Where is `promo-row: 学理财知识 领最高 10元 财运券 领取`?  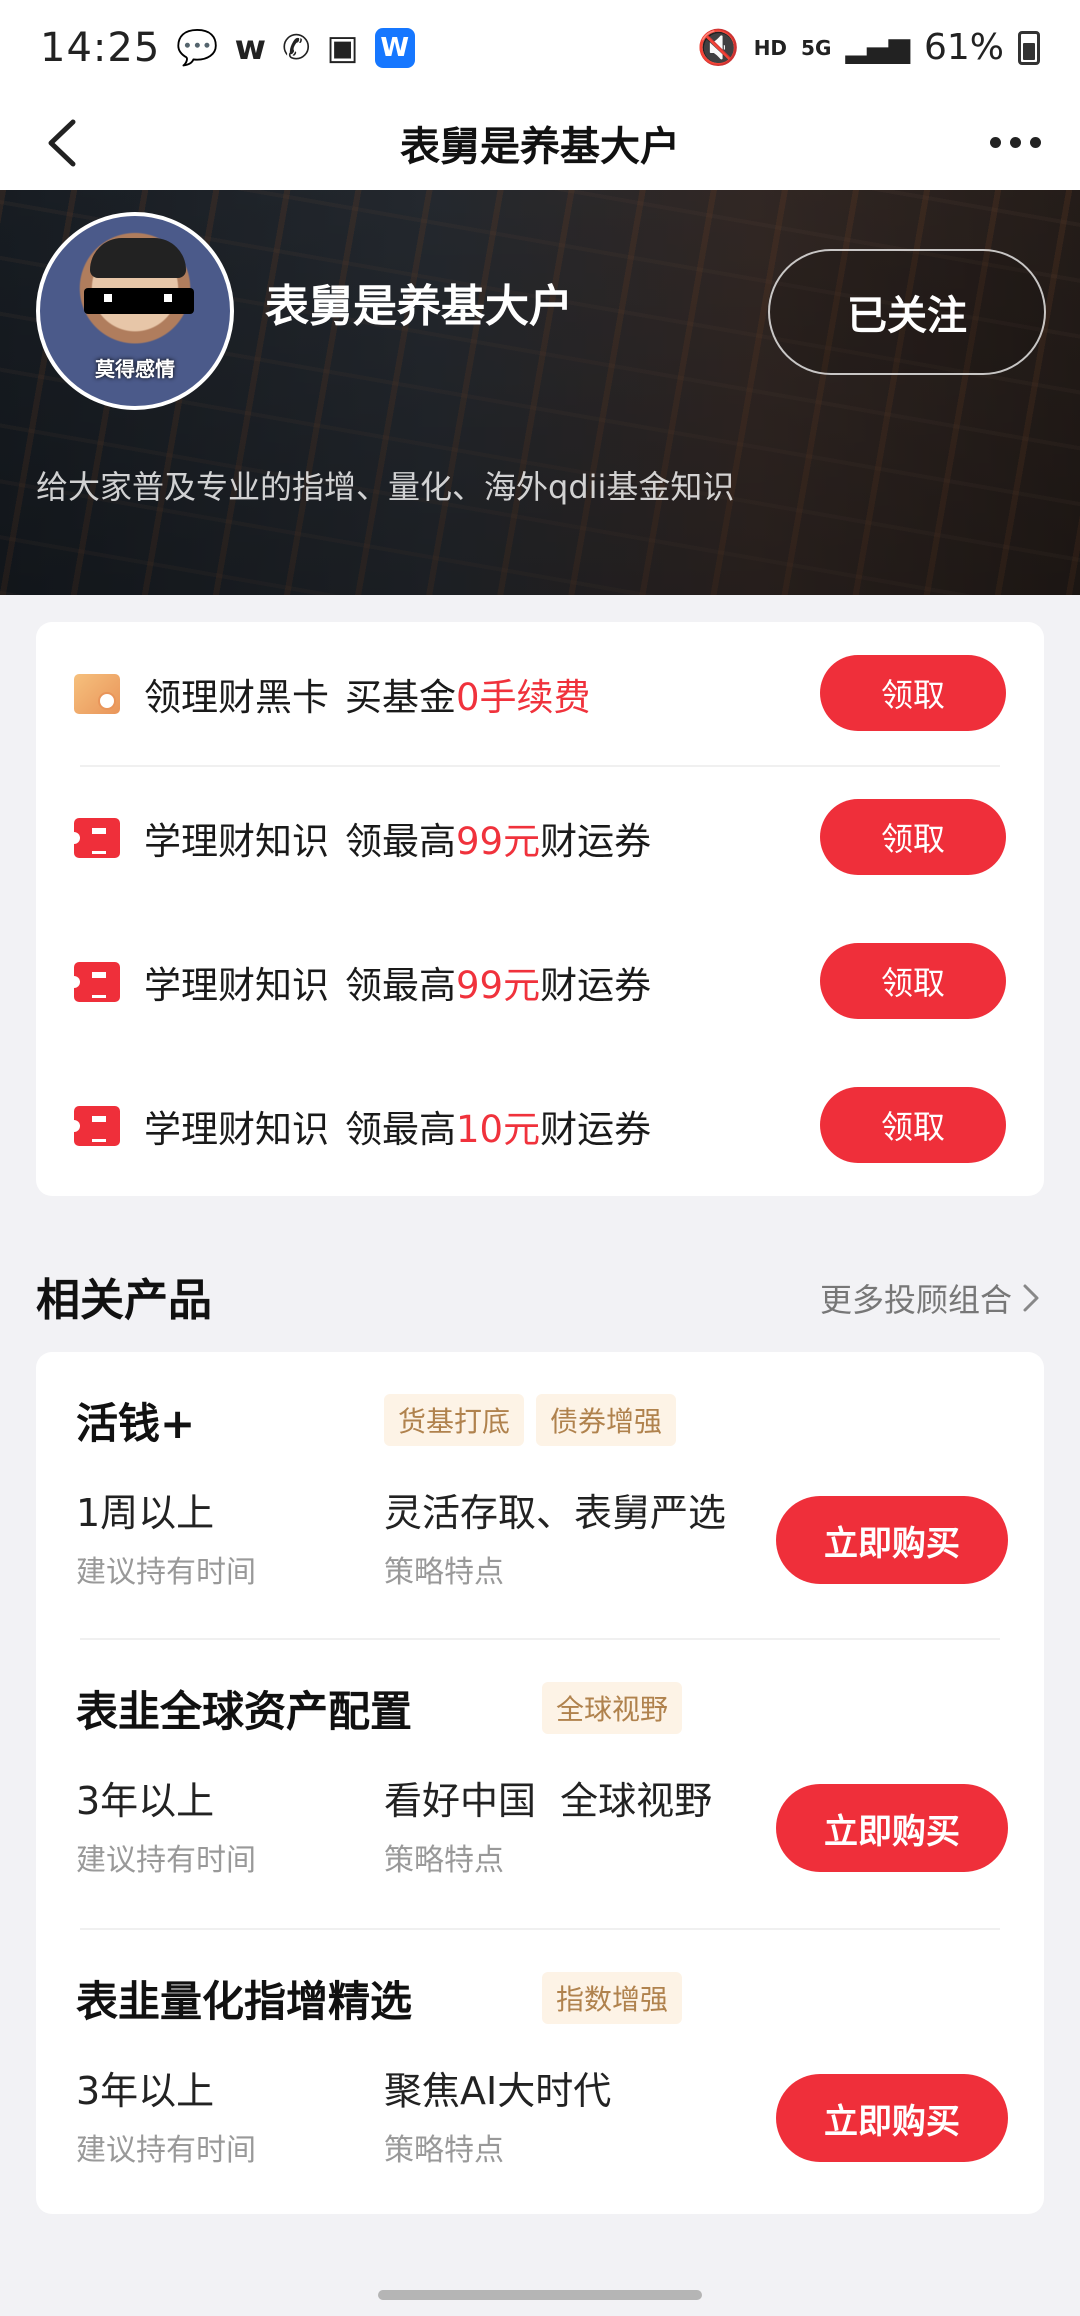 promo-row: 学理财知识 领最高 10元 财运券 领取 is located at coordinates (540, 1125).